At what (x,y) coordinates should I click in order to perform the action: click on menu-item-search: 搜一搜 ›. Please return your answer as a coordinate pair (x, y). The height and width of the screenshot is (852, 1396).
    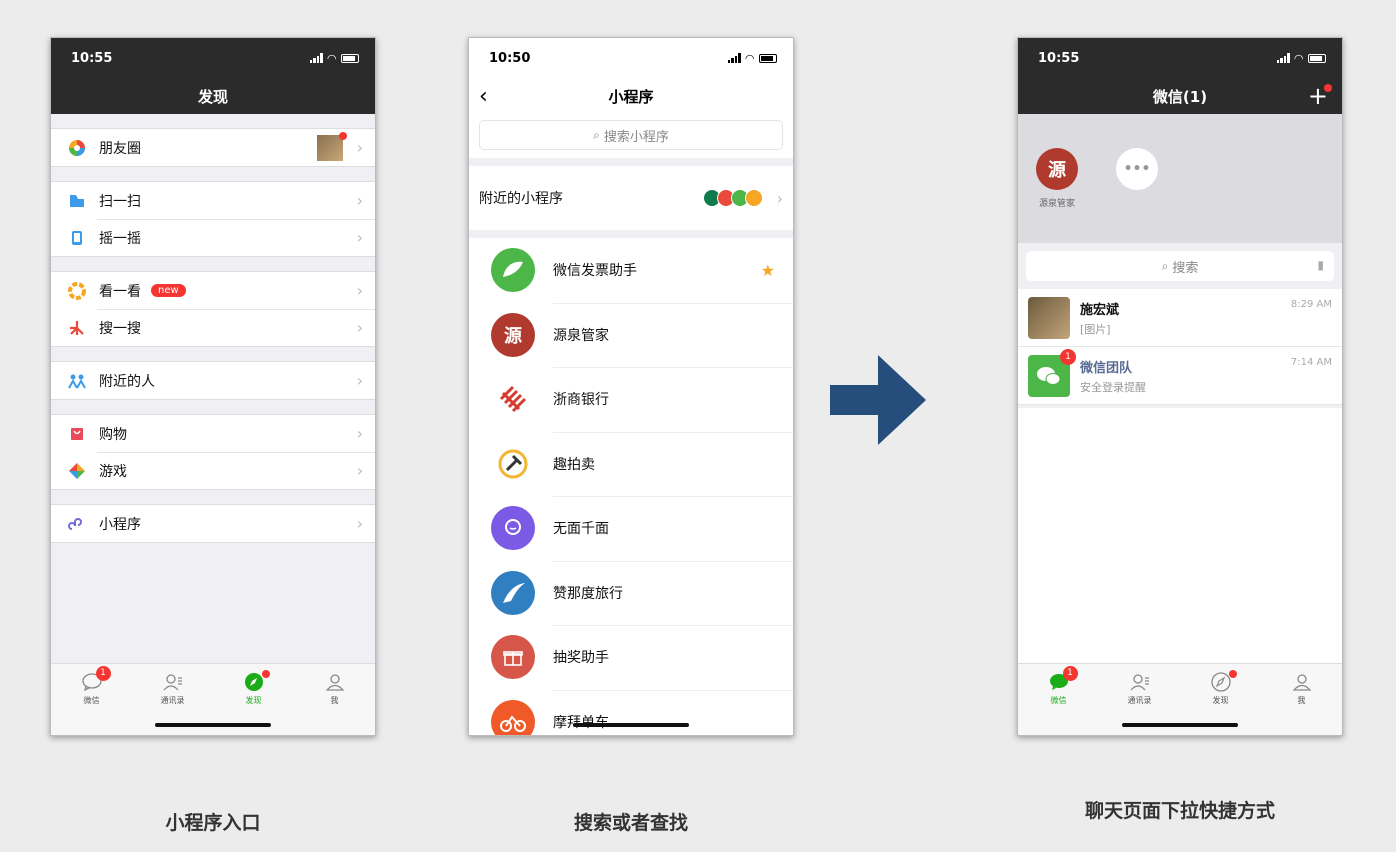
    Looking at the image, I should click on (213, 327).